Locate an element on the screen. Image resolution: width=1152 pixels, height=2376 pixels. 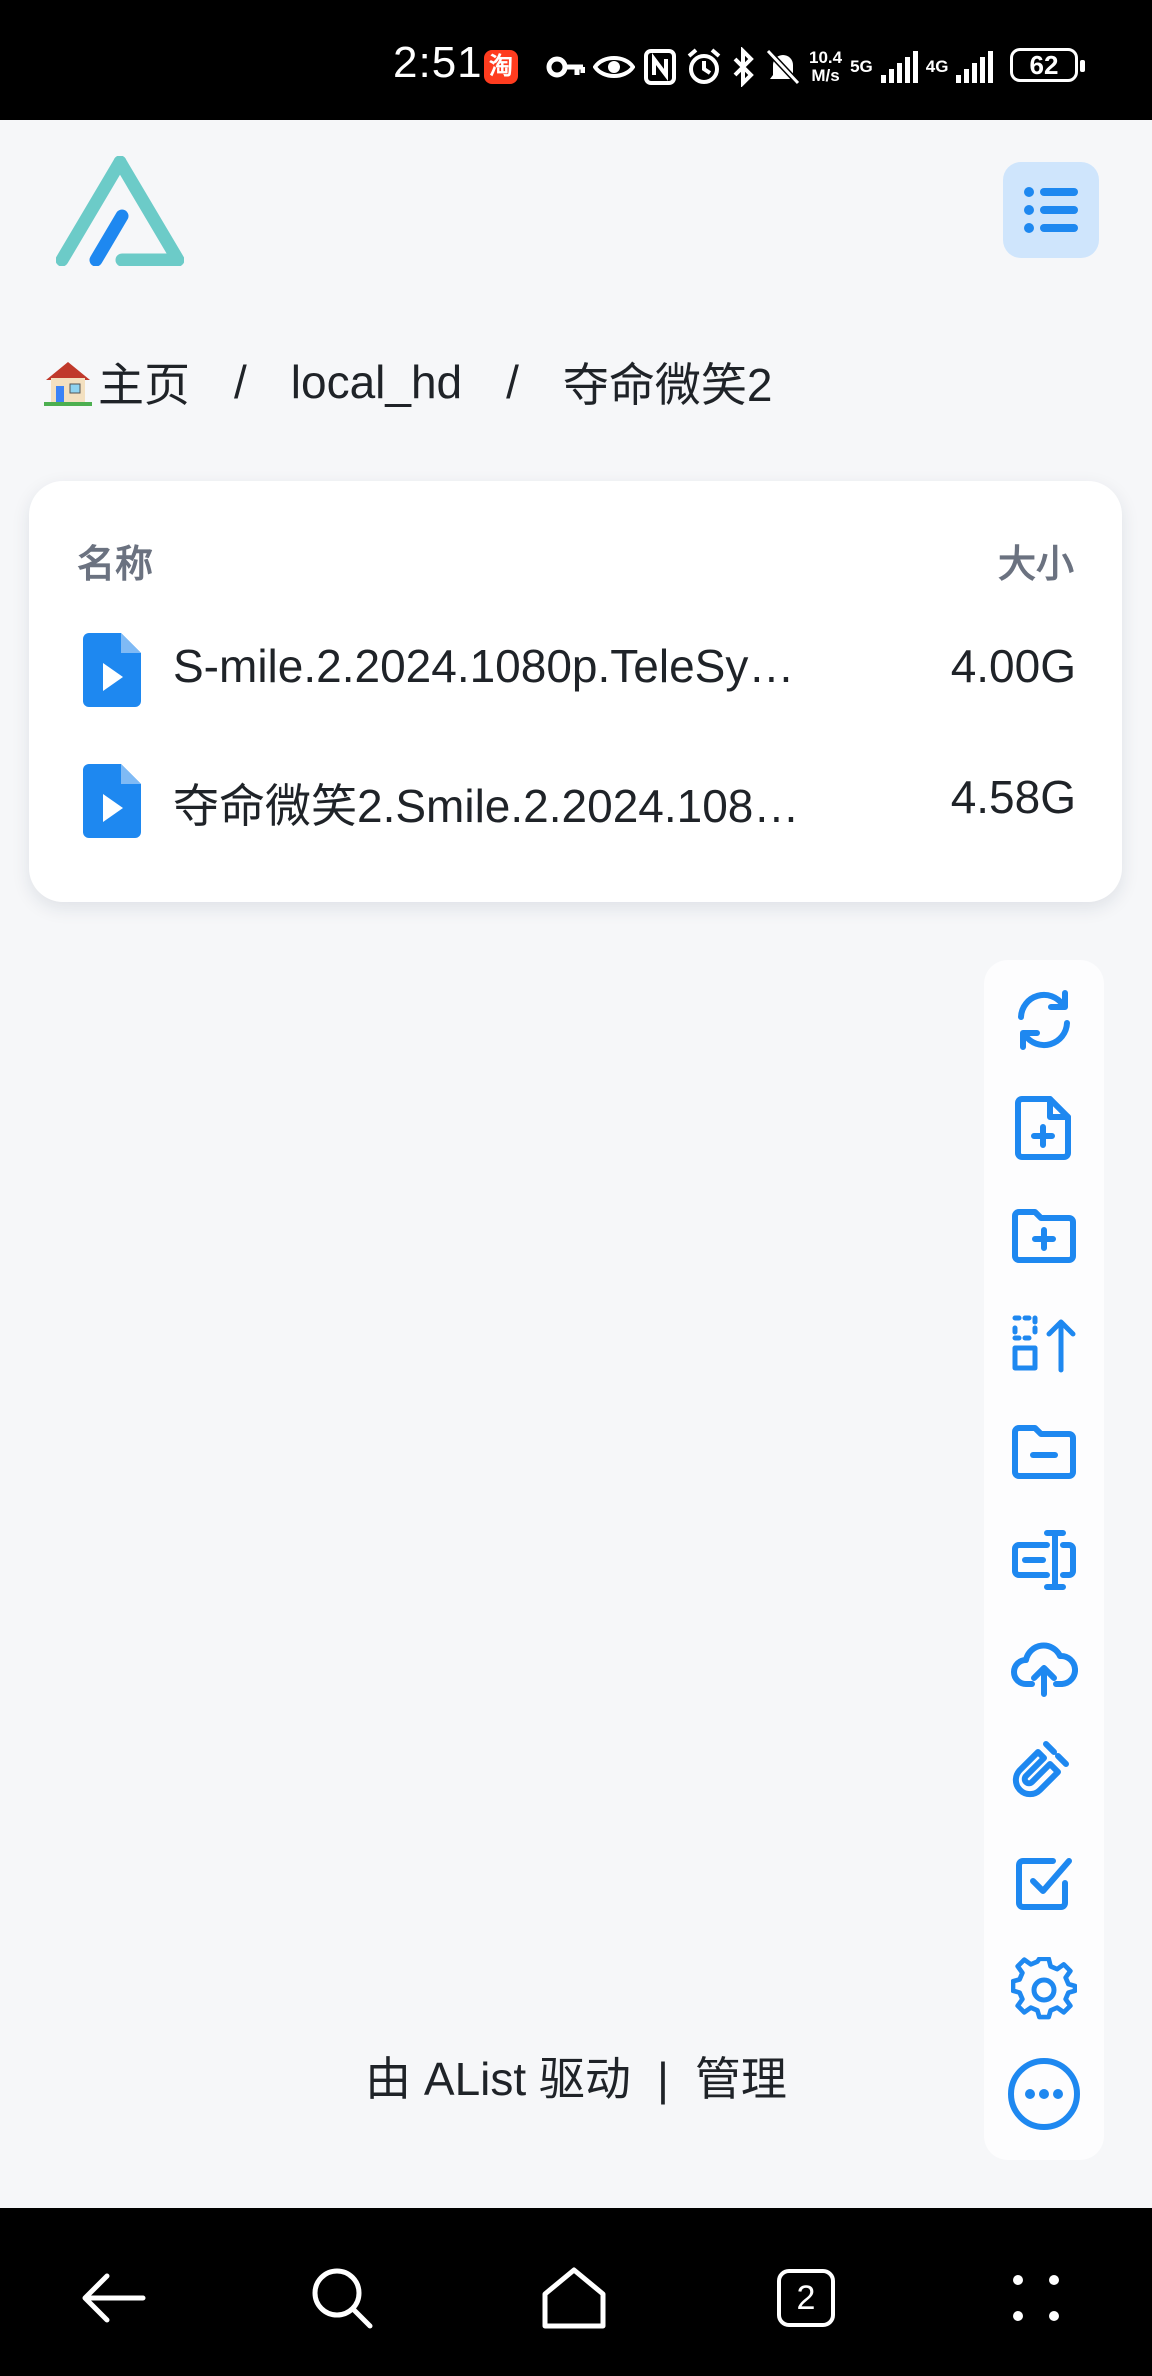
breadcrumb-current: 夺命微笑2 is located at coordinates (668, 382).